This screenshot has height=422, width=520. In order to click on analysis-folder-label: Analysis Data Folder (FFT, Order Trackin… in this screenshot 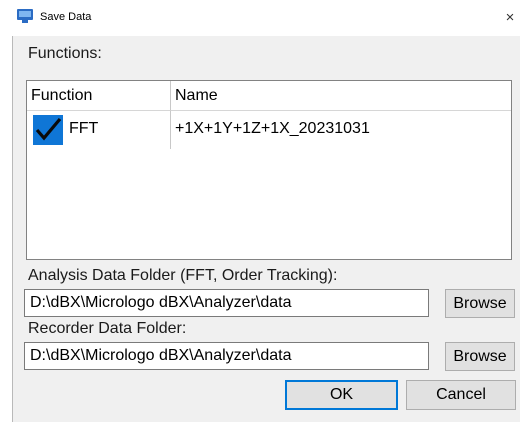, I will do `click(183, 275)`.